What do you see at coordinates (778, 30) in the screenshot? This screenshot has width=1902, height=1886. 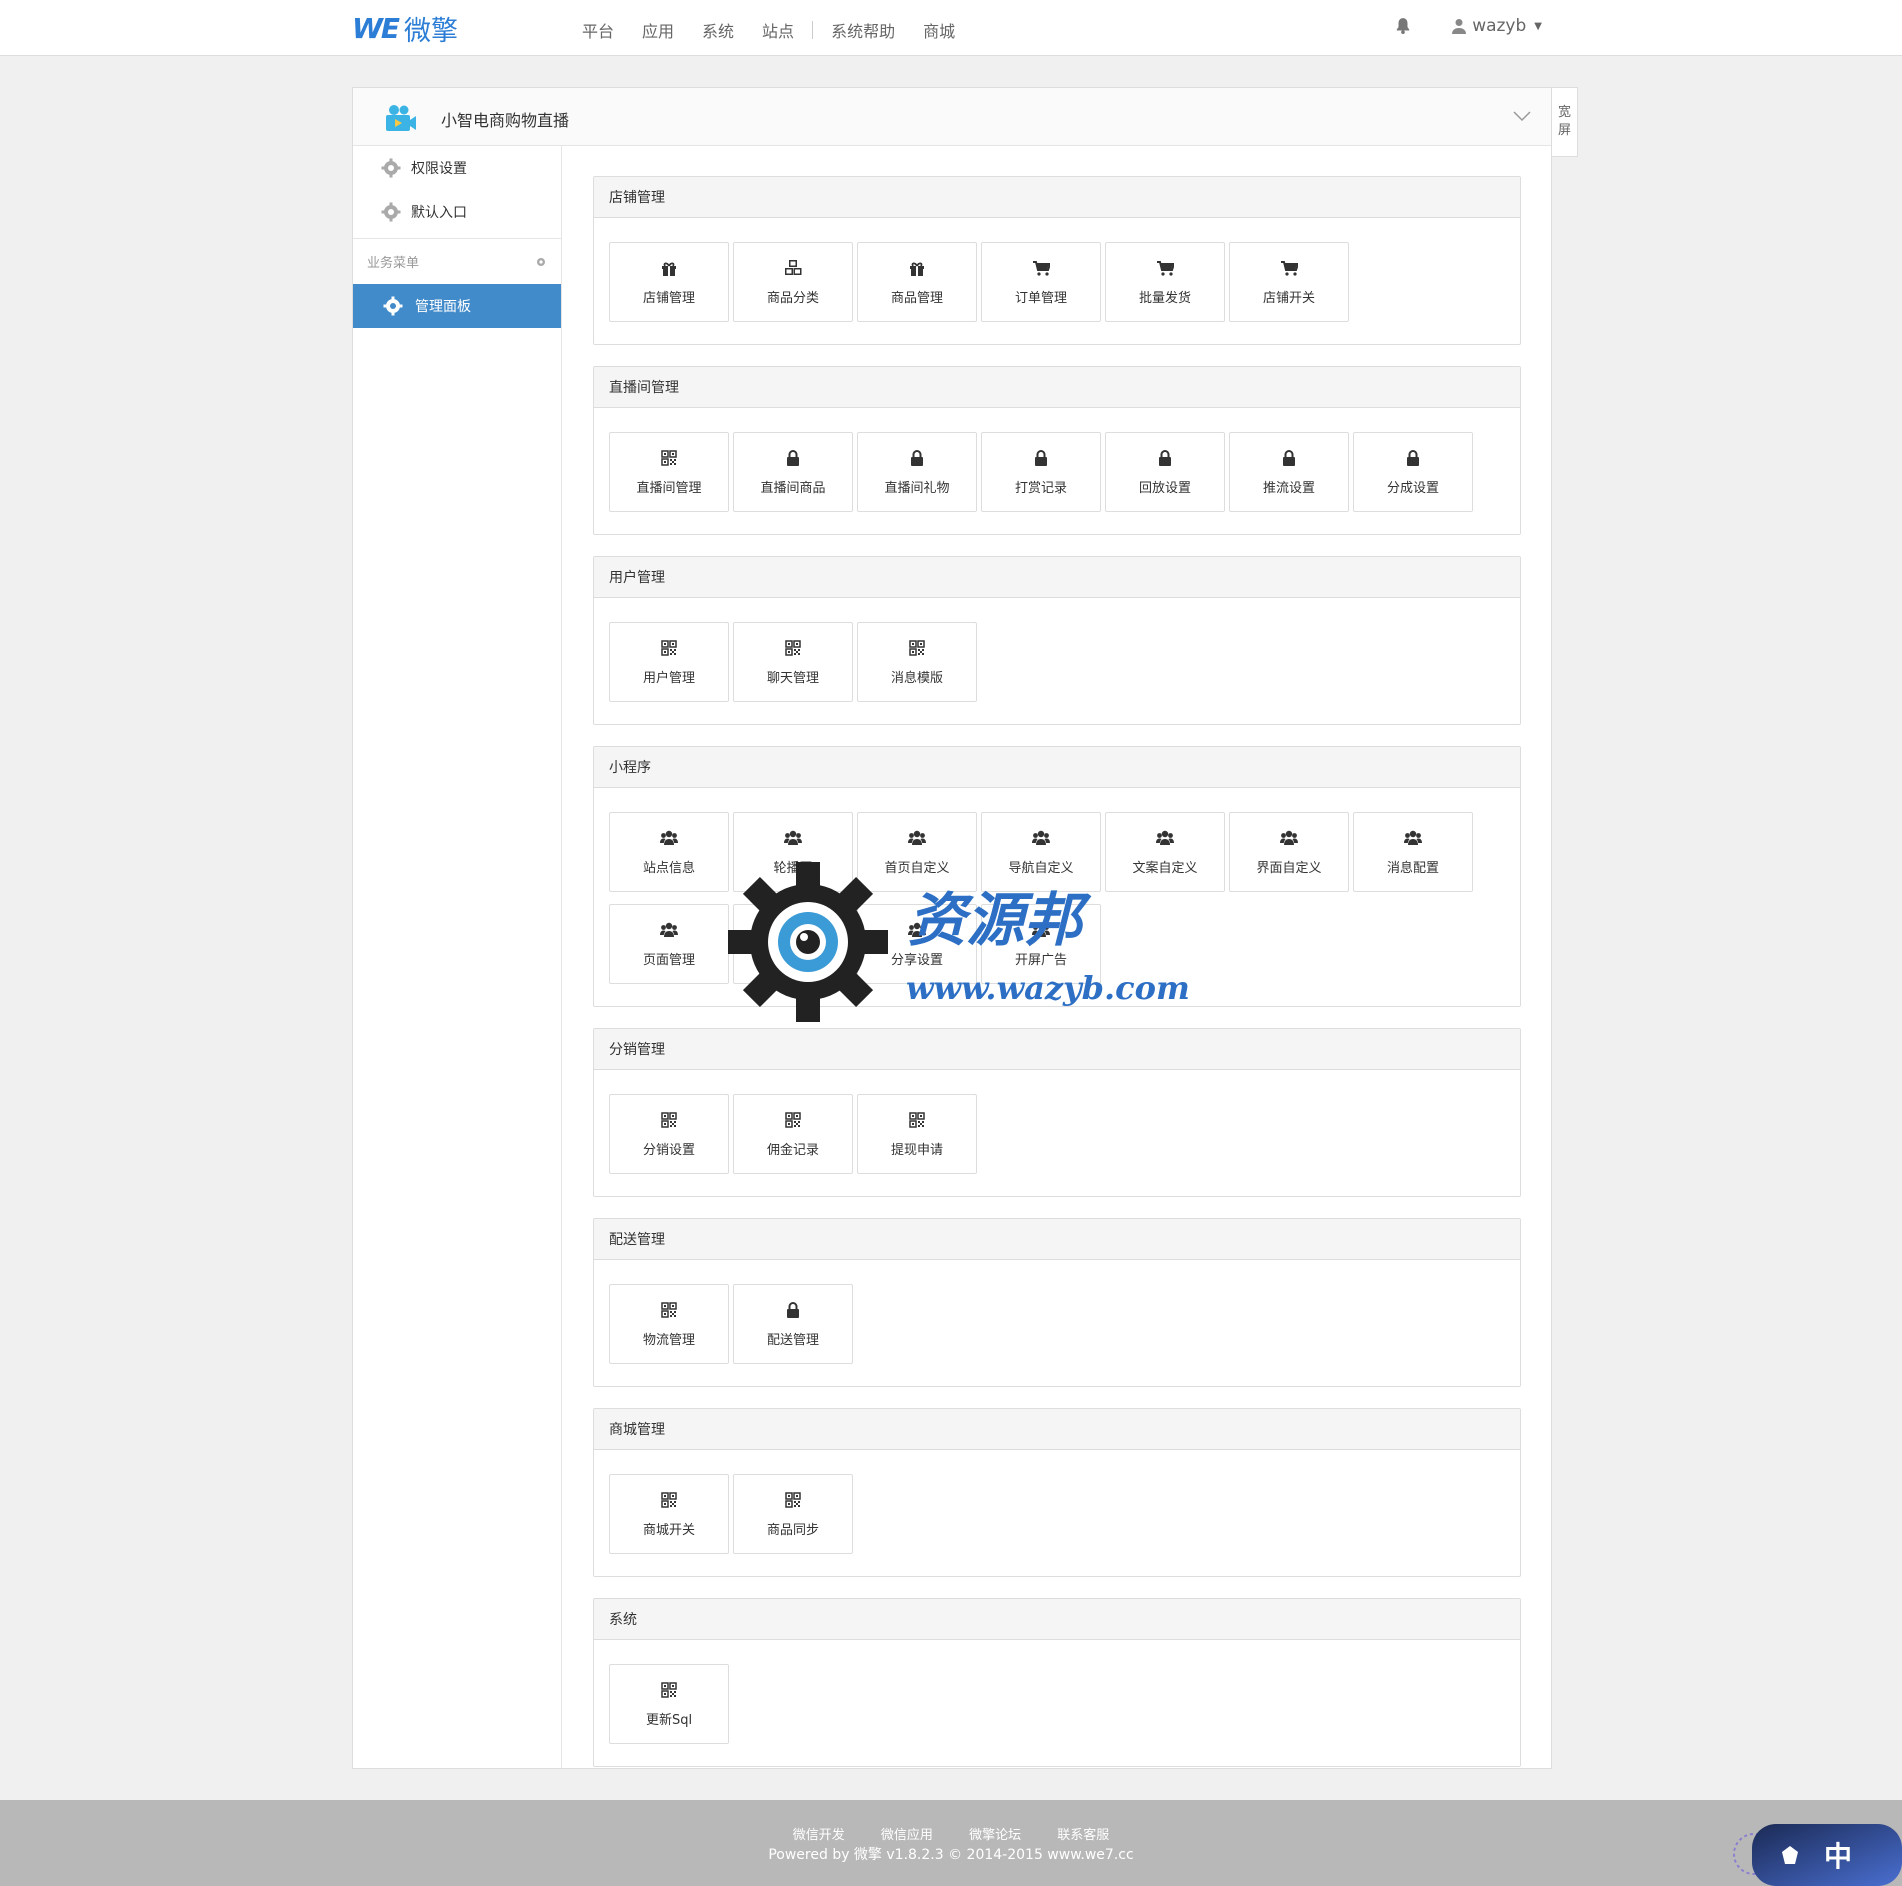 I see `nav-site: 站点` at bounding box center [778, 30].